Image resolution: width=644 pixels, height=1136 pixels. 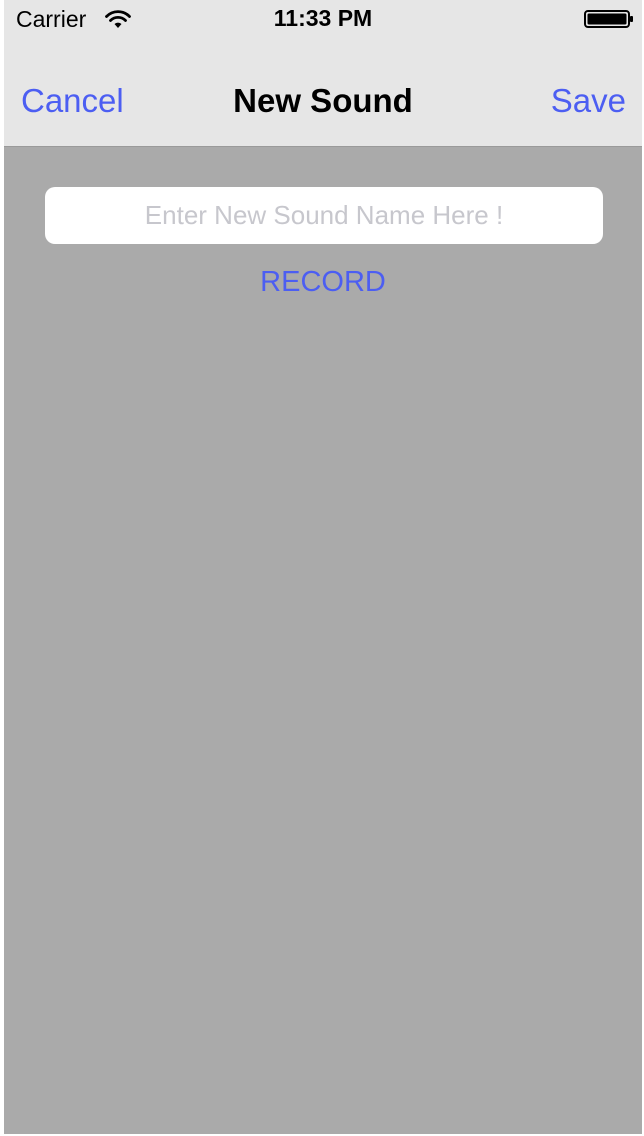 I want to click on status-bar: Carrier 11:33 PM, so click(x=323, y=20).